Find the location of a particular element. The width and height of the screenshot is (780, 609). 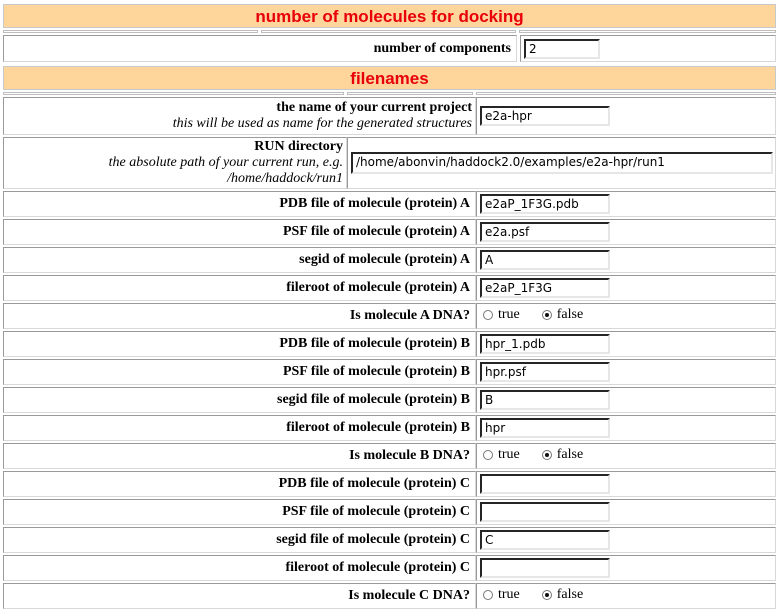

molecule-field-row: fileroot of molecule (protein) B hpr is located at coordinates (389, 428).